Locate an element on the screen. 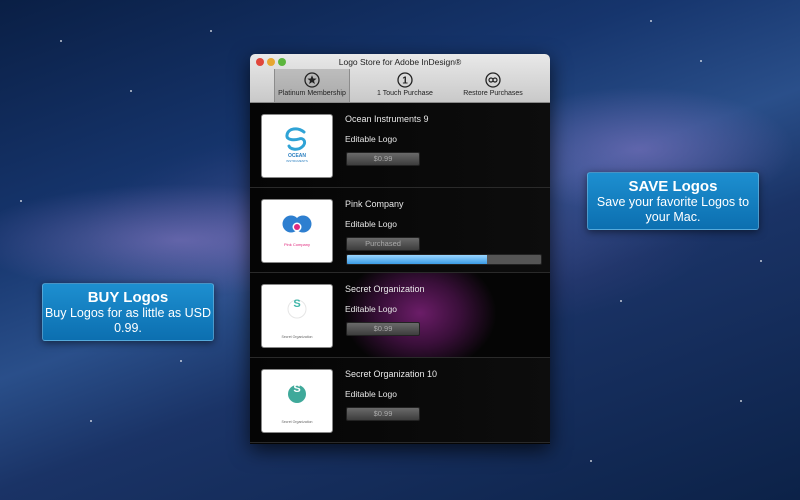  download-progress-fill is located at coordinates (417, 259).